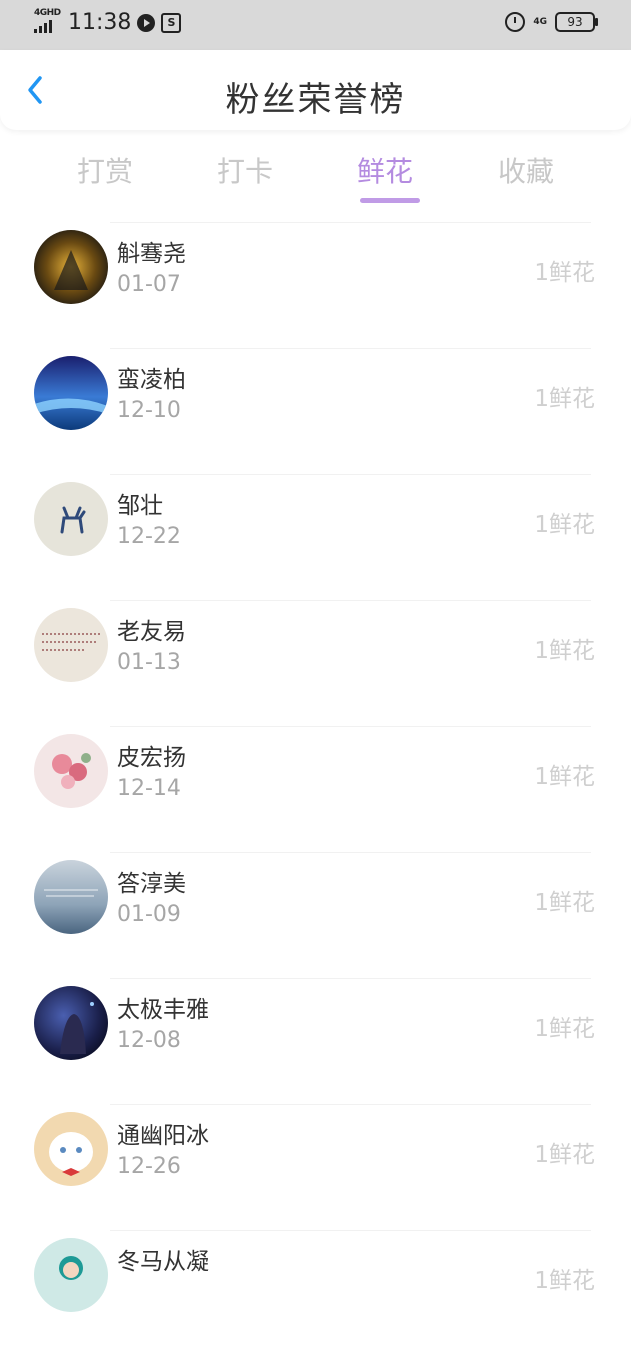 The height and width of the screenshot is (1356, 631). I want to click on list-item: 蛮凌柏 12-10 1鲜花, so click(315, 411).